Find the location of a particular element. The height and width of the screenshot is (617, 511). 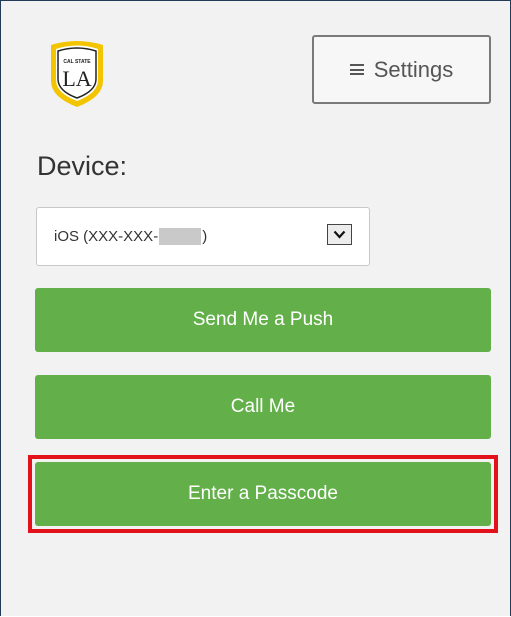

cal-state-la-logo: CAL STATE LA is located at coordinates (77, 74).